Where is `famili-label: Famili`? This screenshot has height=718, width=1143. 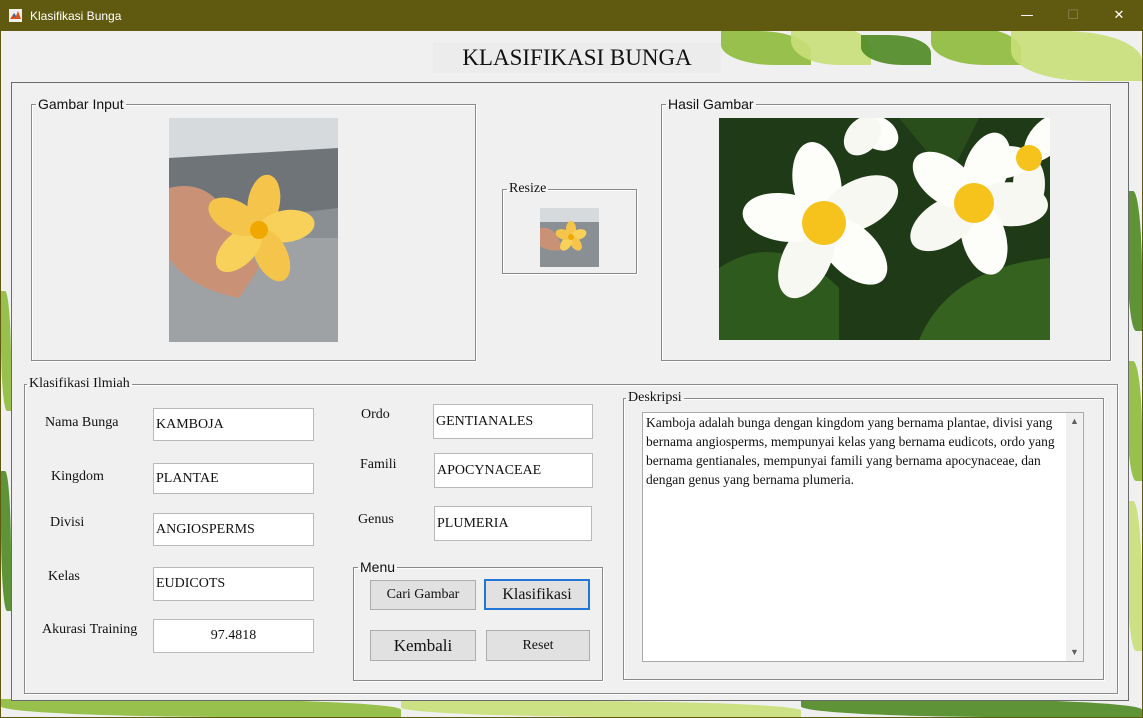
famili-label: Famili is located at coordinates (378, 464).